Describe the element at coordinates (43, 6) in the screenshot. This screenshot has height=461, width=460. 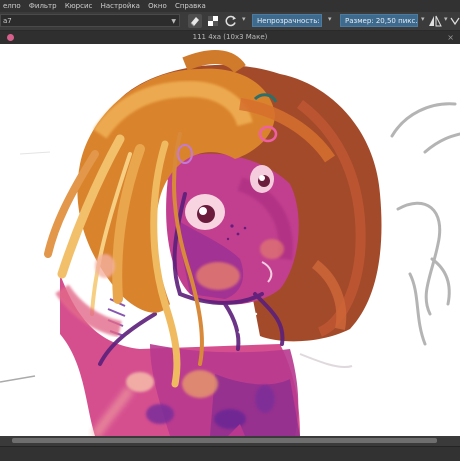
I see `menu-item-filter: Фильтр` at that location.